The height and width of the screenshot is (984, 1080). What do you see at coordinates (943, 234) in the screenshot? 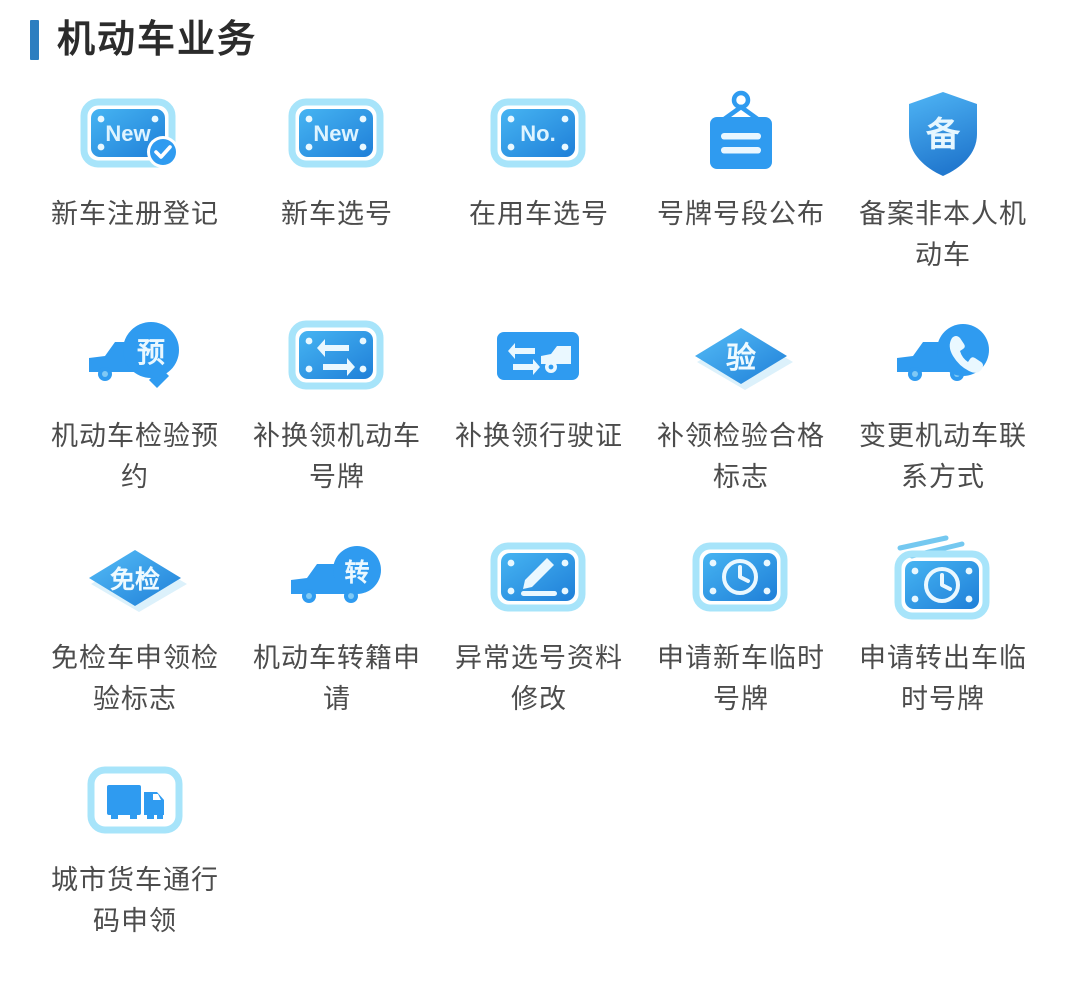
I see `service-label: 备案非本人机动车` at bounding box center [943, 234].